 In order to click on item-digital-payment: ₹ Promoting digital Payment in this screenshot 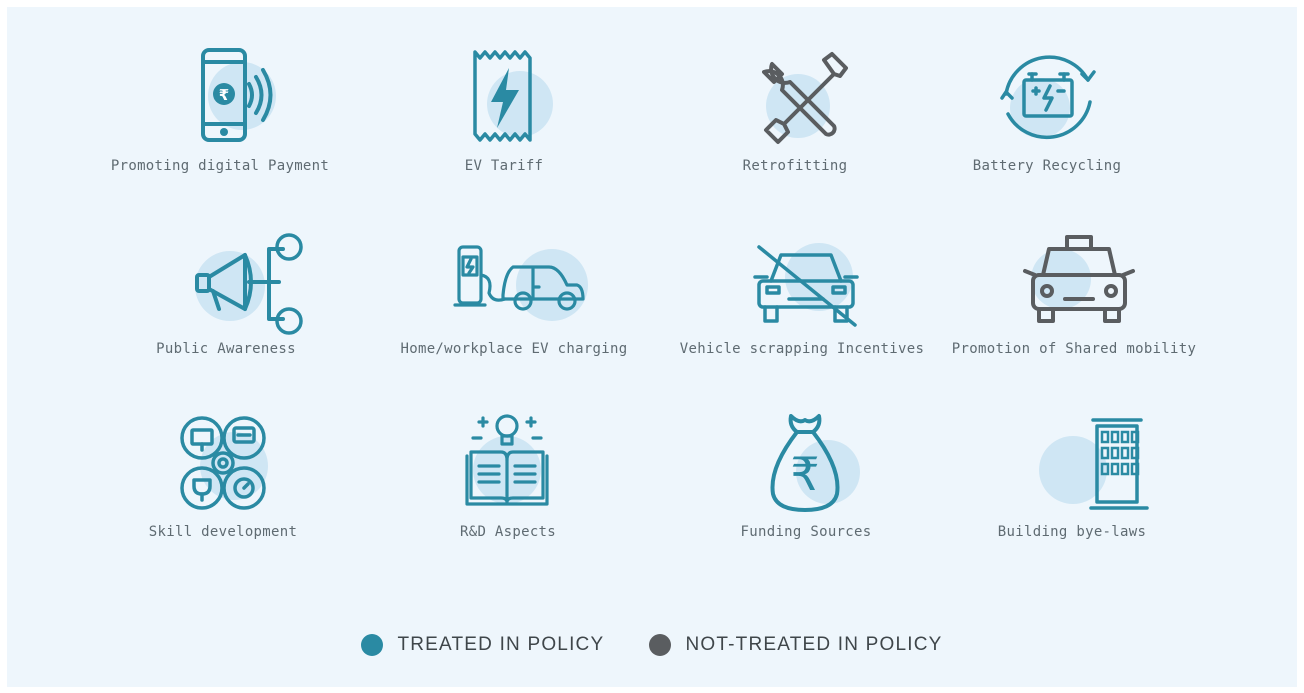, I will do `click(220, 109)`.